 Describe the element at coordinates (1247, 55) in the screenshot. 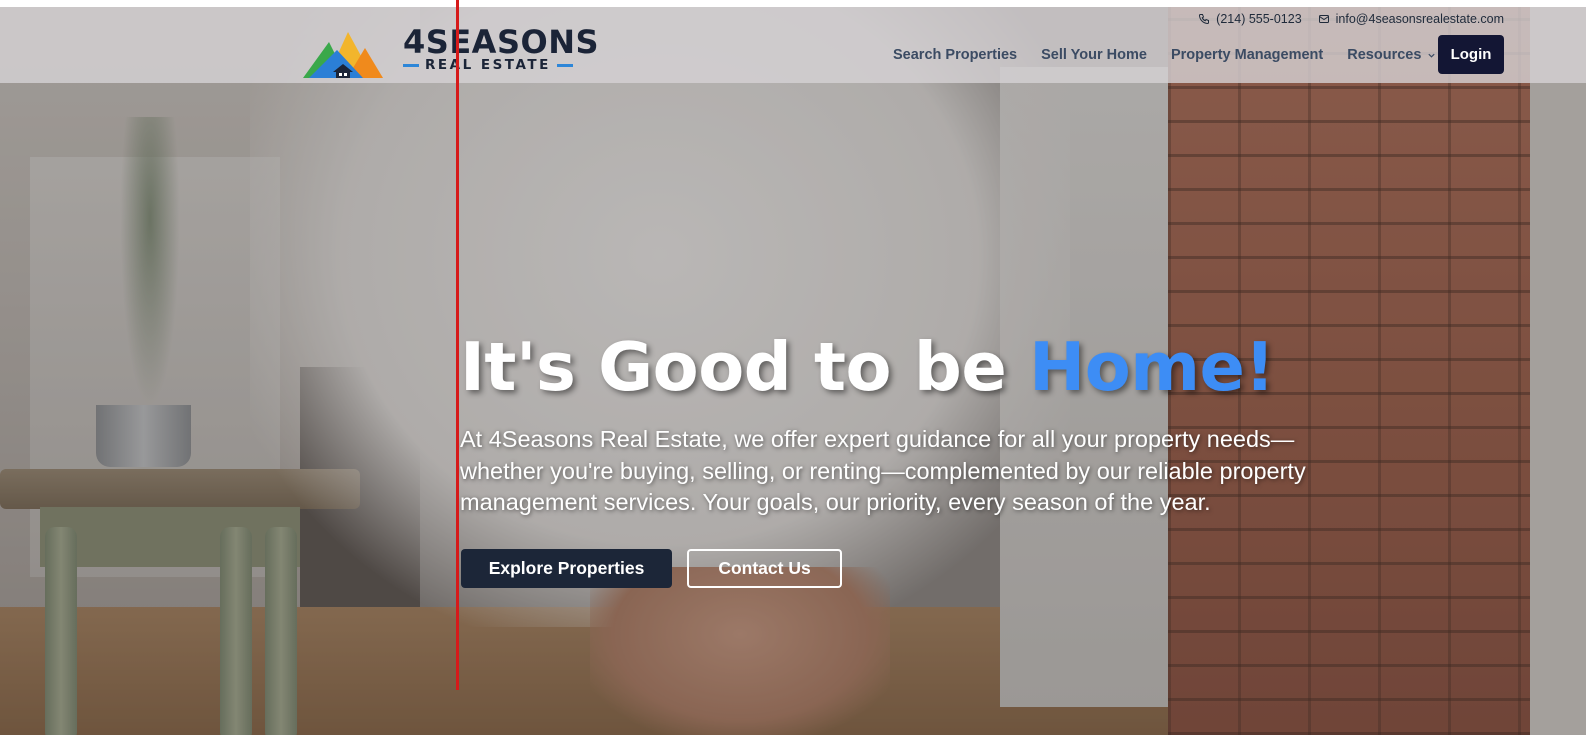

I see `nav-property-management: Property Management` at that location.